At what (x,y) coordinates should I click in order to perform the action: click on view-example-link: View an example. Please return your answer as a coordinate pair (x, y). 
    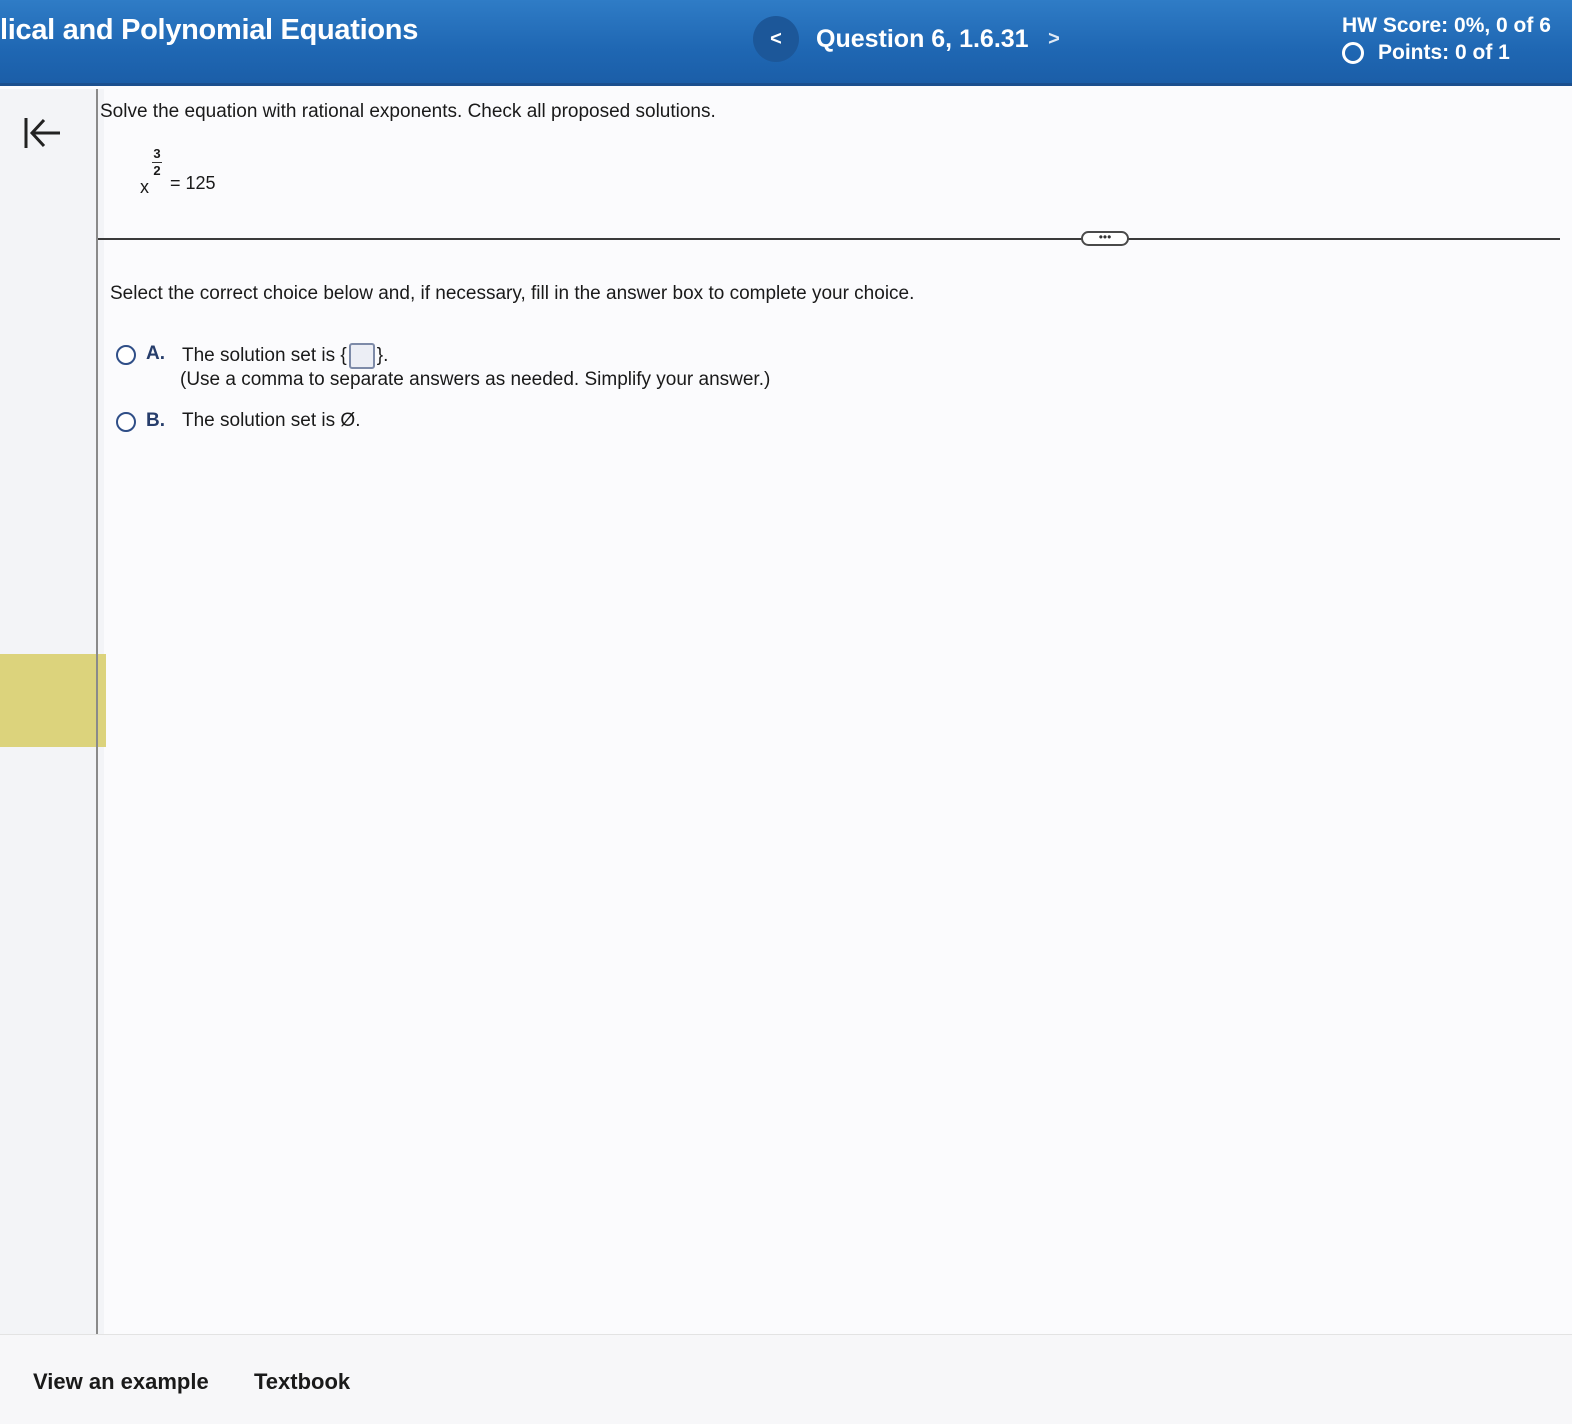
    Looking at the image, I should click on (121, 1382).